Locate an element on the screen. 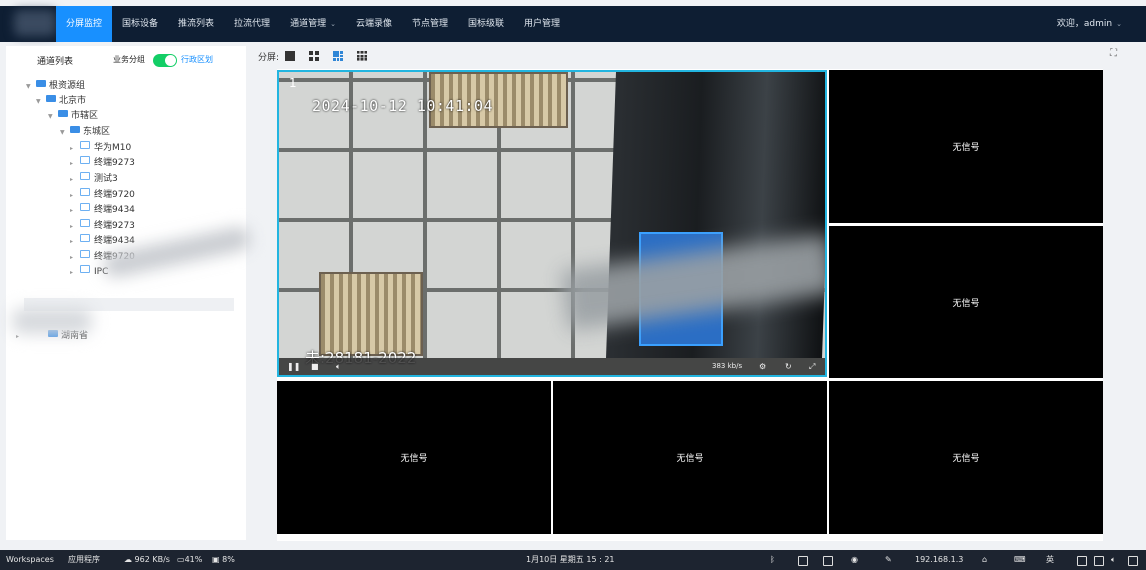 The image size is (1146, 570). user-menu: 欢迎，admin ⌄ is located at coordinates (1089, 24).